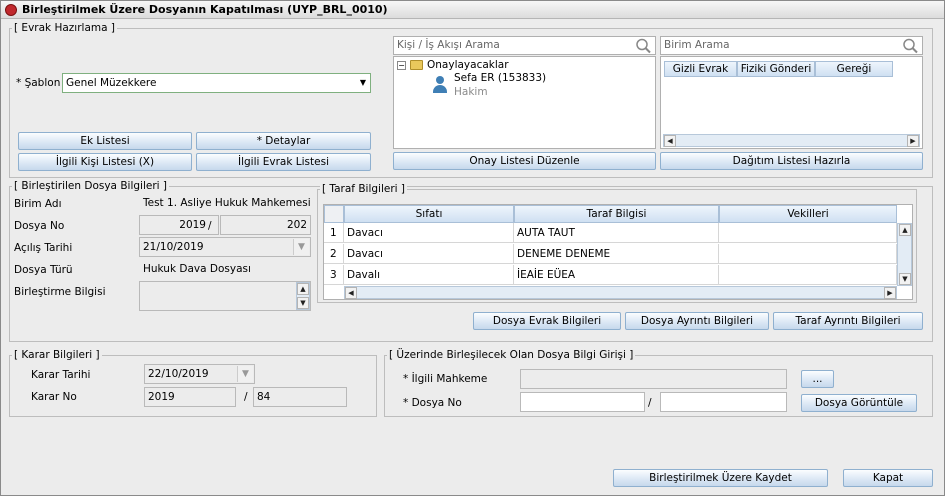  Describe the element at coordinates (105, 162) in the screenshot. I see `ilgili-kisi-button: İlgili Kişi Listesi (X)` at that location.